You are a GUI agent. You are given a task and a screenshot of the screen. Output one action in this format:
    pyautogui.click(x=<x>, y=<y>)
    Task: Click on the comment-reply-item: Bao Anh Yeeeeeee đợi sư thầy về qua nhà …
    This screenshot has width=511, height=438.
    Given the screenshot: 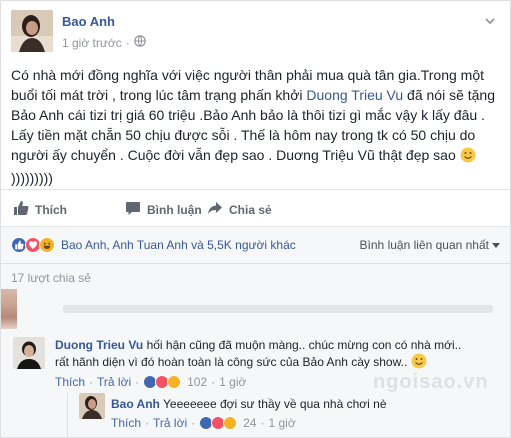 What is the action you would take?
    pyautogui.click(x=255, y=415)
    